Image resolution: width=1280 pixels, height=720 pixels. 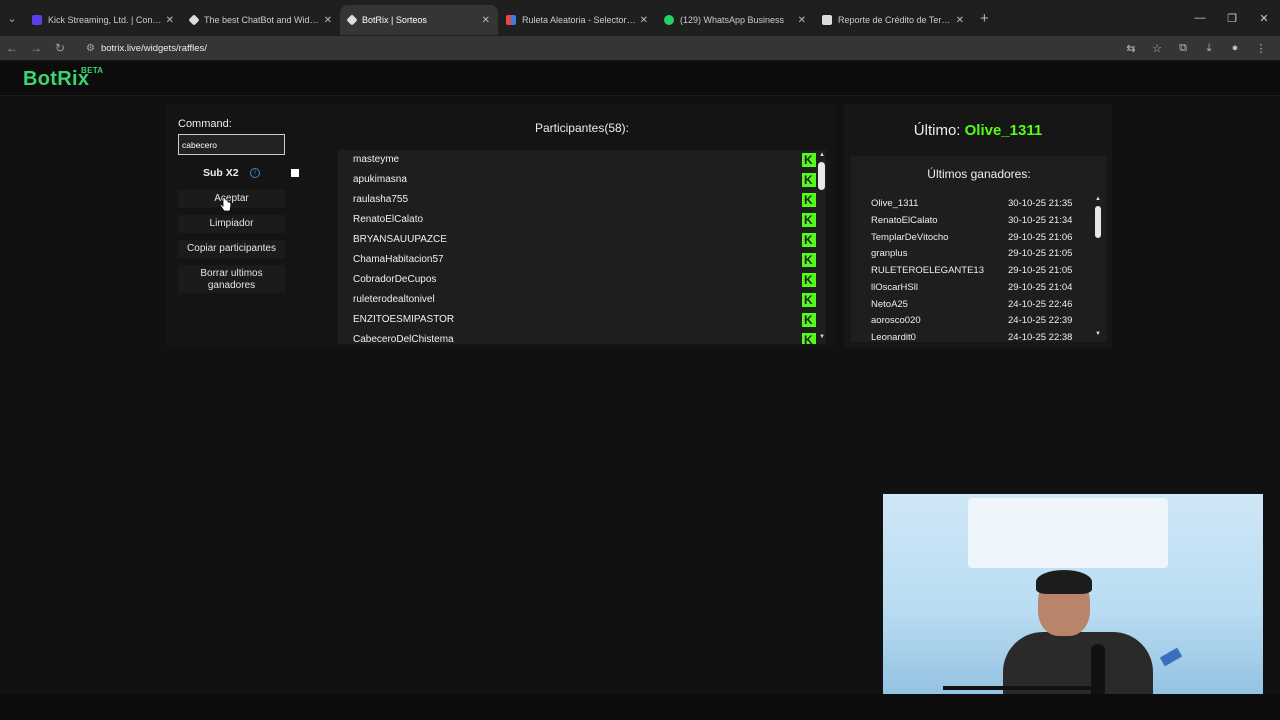 I want to click on tab-title: The best ChatBot and Widgets, so click(x=262, y=20).